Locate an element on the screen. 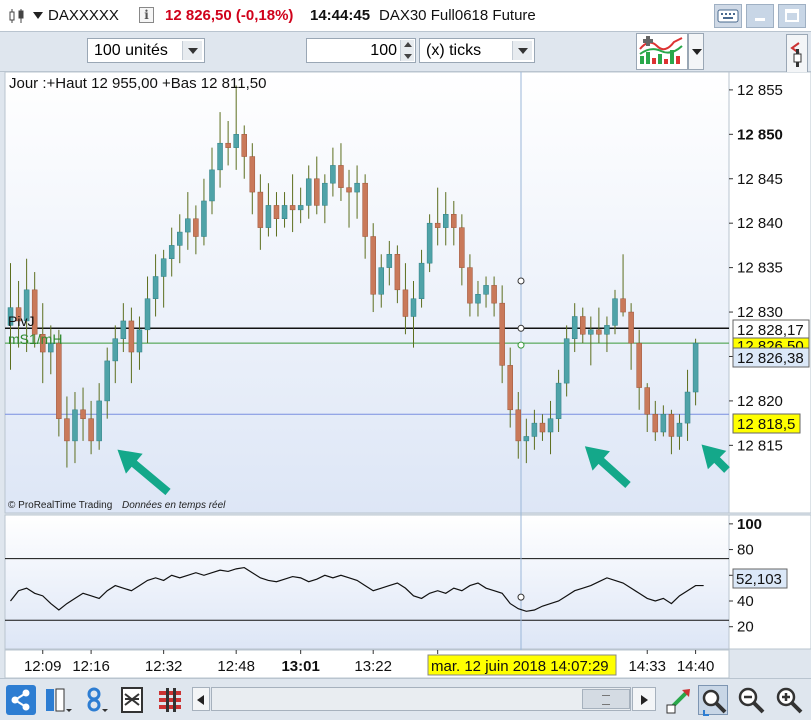 This screenshot has height=720, width=811. drawing-tool-button is located at coordinates (679, 700).